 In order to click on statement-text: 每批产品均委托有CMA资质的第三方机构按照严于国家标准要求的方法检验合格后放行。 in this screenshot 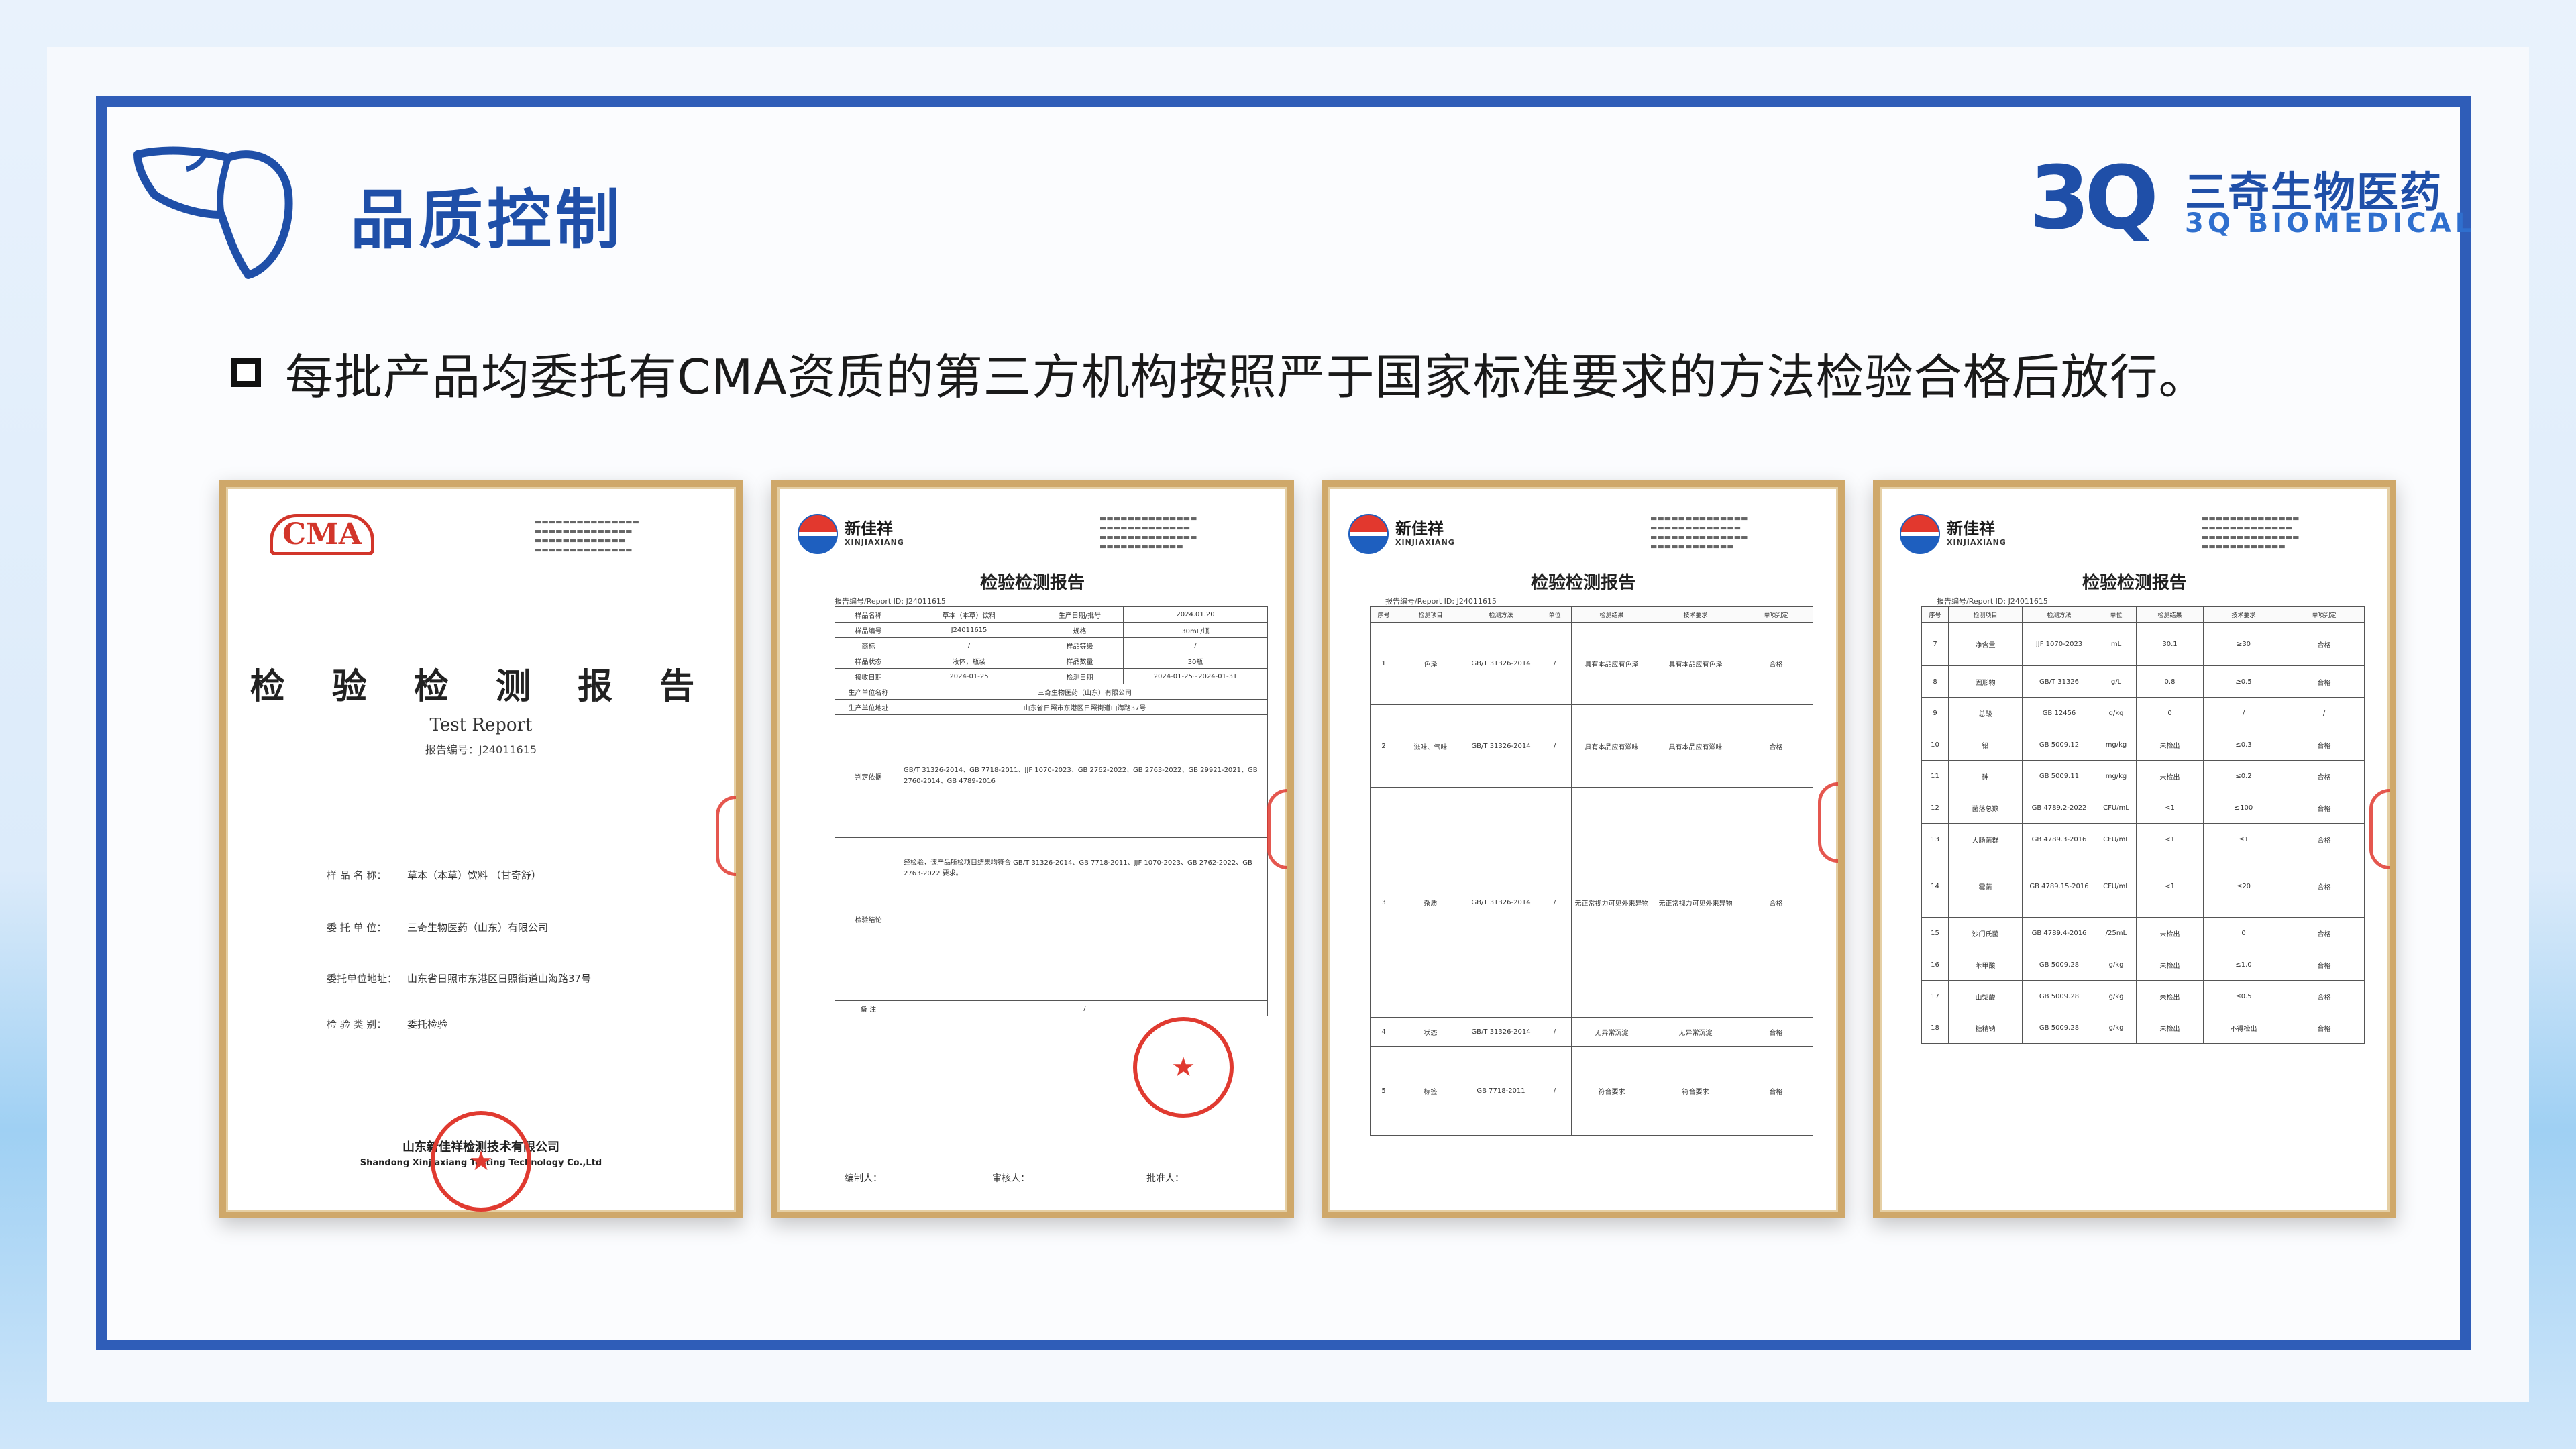, I will do `click(1246, 376)`.